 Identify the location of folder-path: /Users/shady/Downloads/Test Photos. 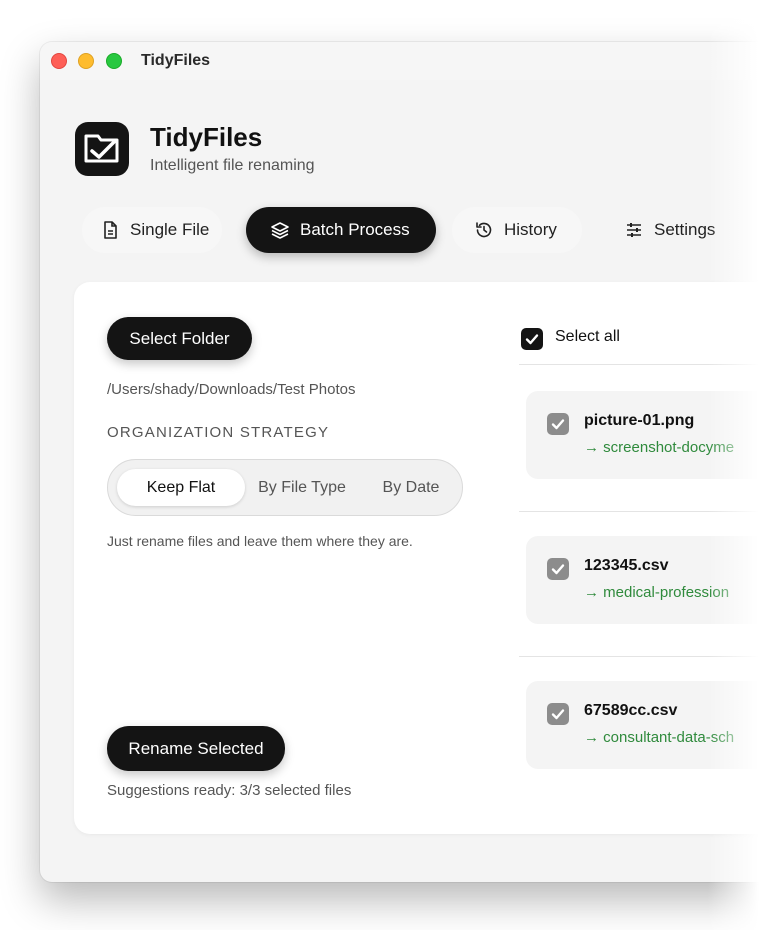
(231, 389).